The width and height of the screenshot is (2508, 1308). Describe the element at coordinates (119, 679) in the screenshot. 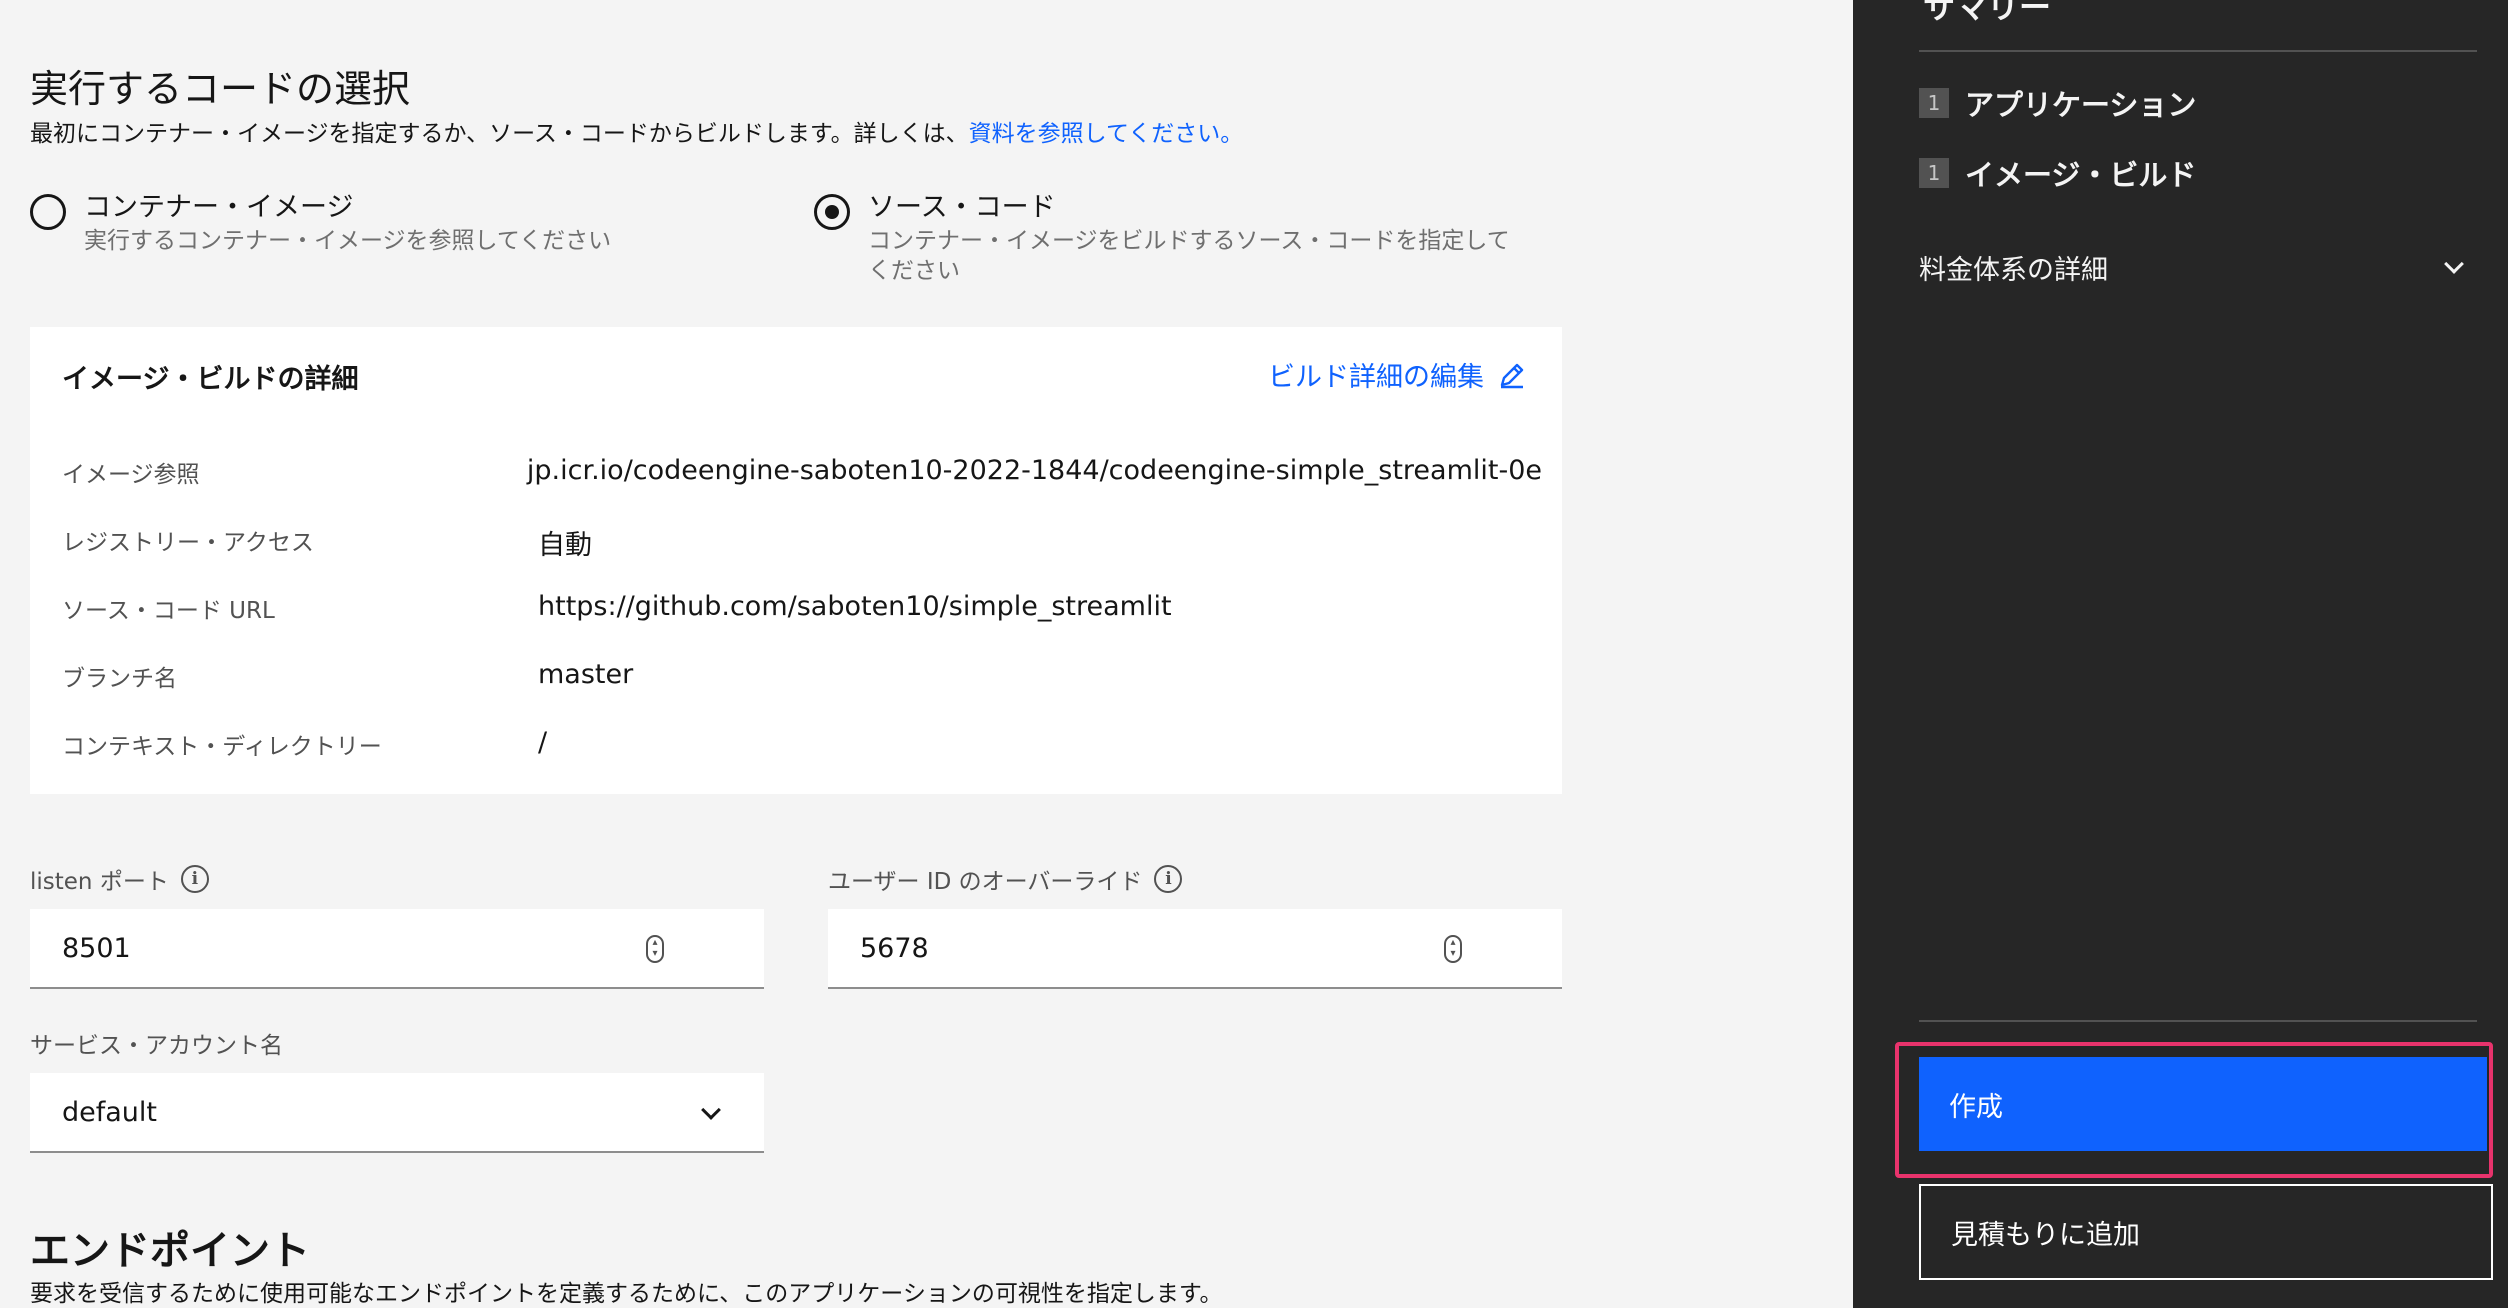

I see `detail-key: ブランチ名` at that location.